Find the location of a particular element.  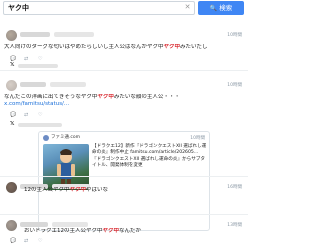

tweet-text-after: みたいだし is located at coordinates (194, 47).